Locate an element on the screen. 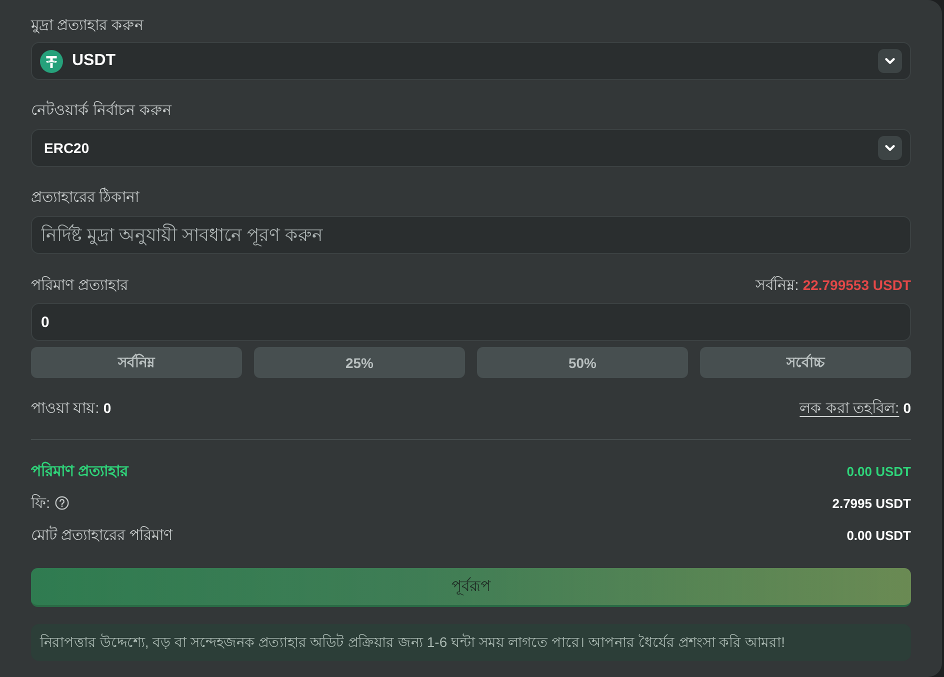 The height and width of the screenshot is (677, 944). address-input: নির্দিষ্ট মুদ্রা অনুযায়ী সাবধানে পূরণ করুন is located at coordinates (471, 235).